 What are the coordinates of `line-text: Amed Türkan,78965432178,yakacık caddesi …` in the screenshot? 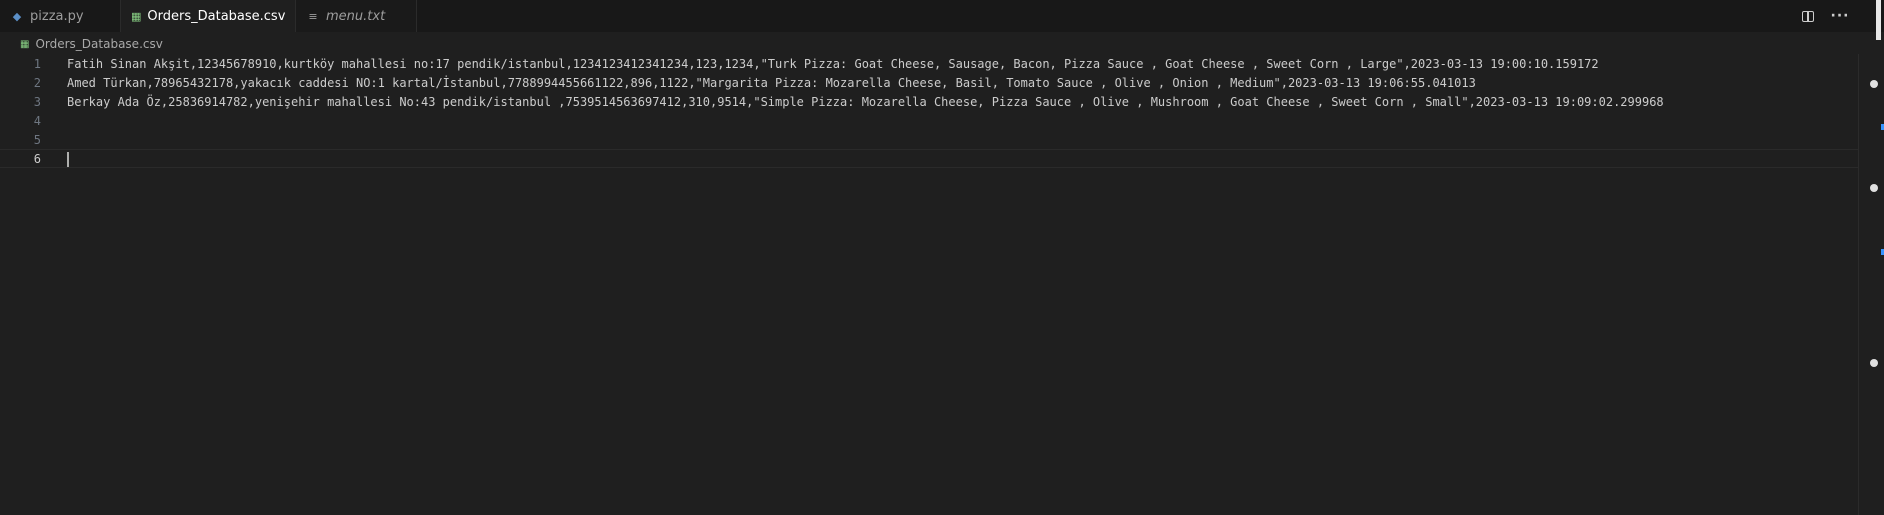 It's located at (771, 83).